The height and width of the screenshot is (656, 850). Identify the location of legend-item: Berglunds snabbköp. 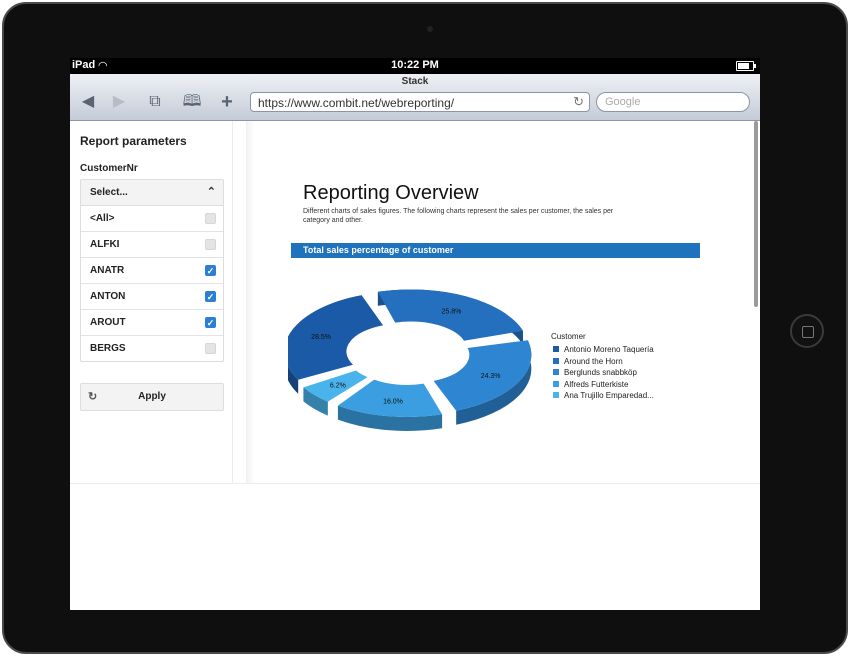
(595, 372).